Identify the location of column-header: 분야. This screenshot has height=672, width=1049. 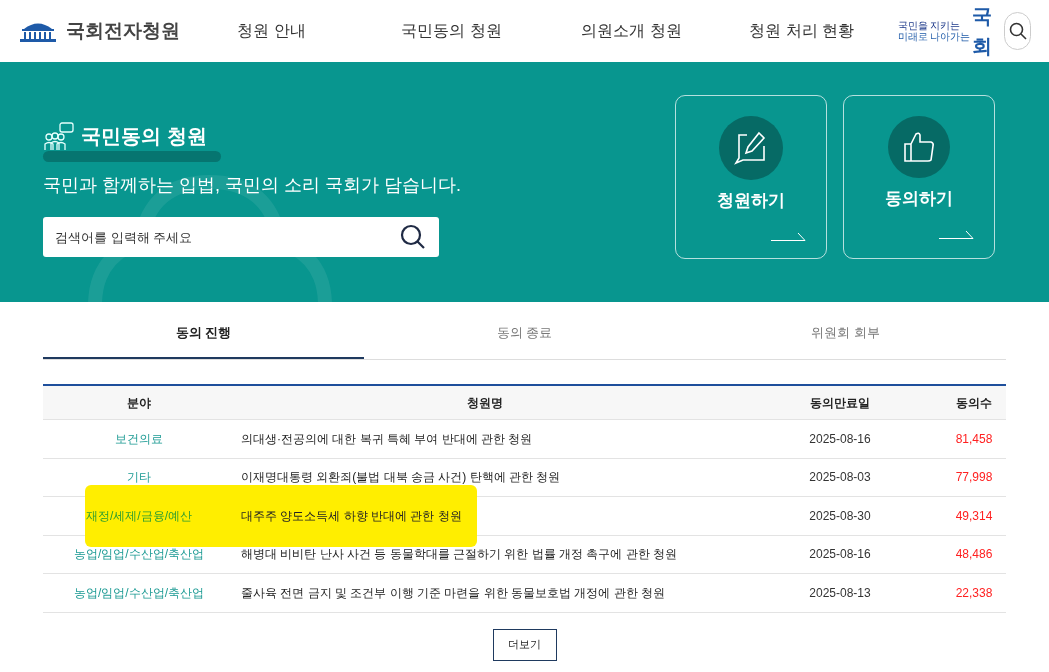
(139, 403).